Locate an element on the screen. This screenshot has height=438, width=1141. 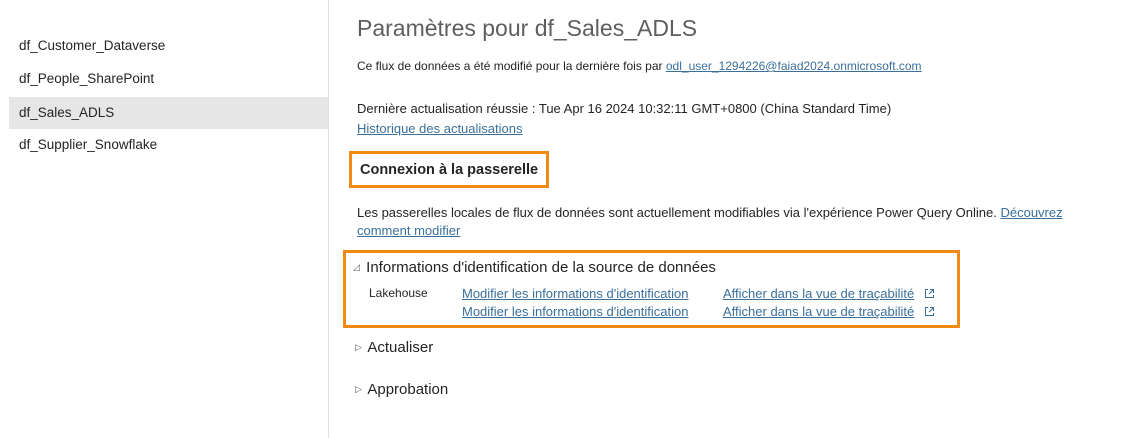
refresh-section-title: Actualiser is located at coordinates (400, 347).